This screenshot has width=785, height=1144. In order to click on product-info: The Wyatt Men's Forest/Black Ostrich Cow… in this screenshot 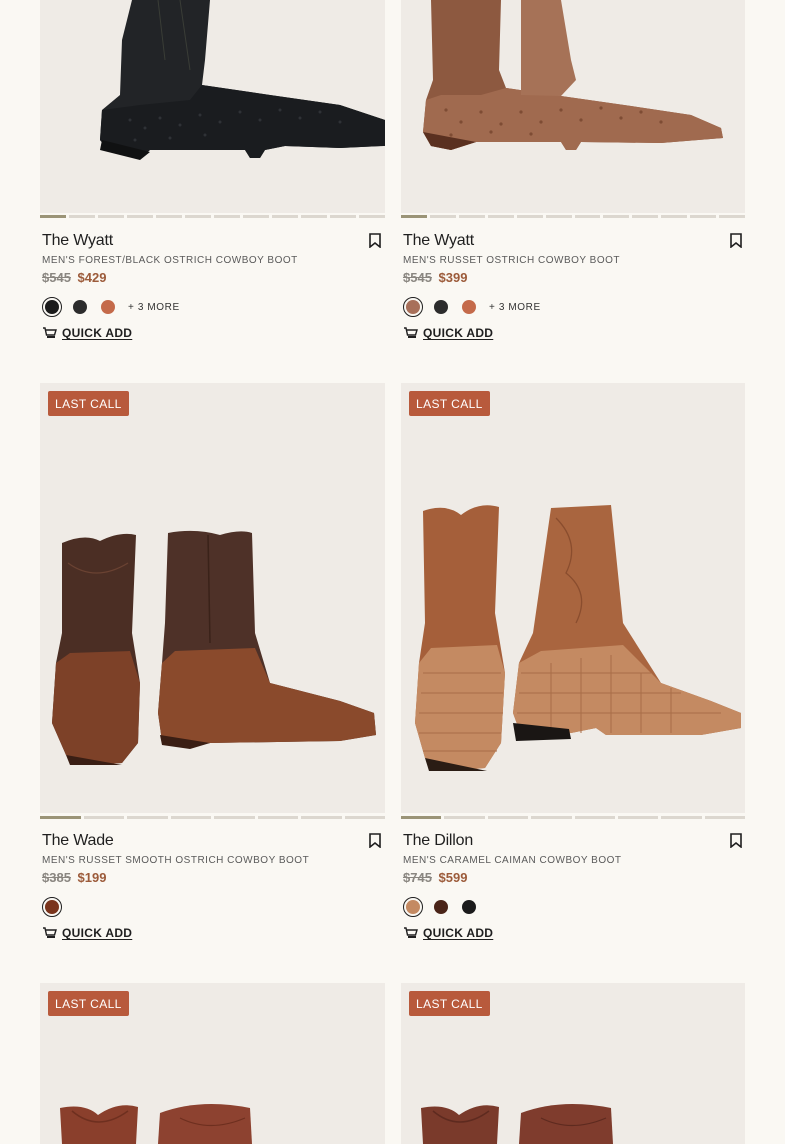, I will do `click(213, 286)`.